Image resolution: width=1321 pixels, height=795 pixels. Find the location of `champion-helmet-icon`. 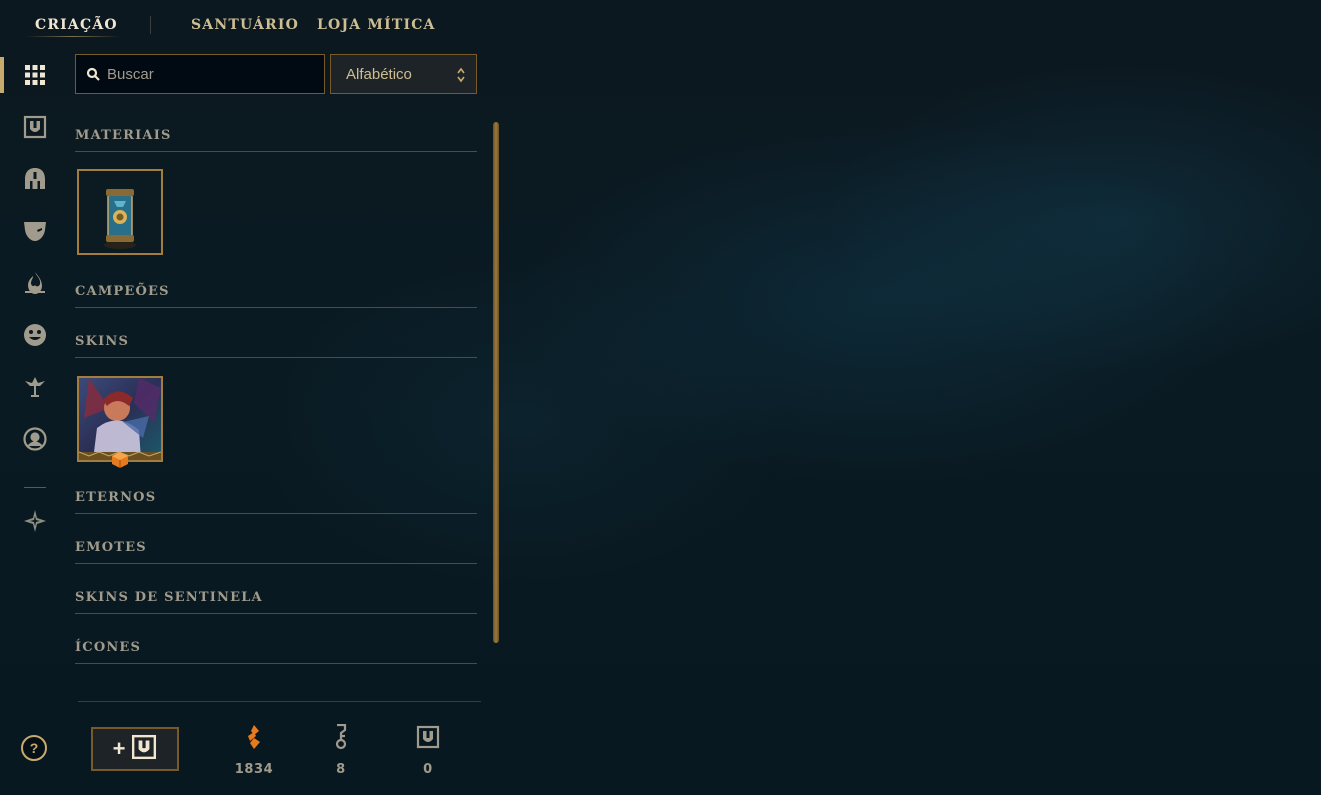

champion-helmet-icon is located at coordinates (35, 179).